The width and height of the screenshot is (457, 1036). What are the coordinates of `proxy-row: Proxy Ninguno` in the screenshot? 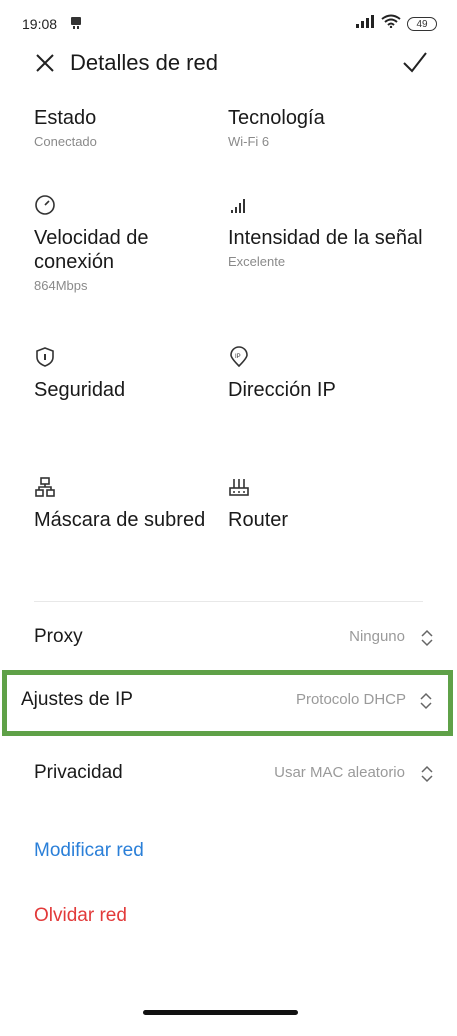 It's located at (228, 638).